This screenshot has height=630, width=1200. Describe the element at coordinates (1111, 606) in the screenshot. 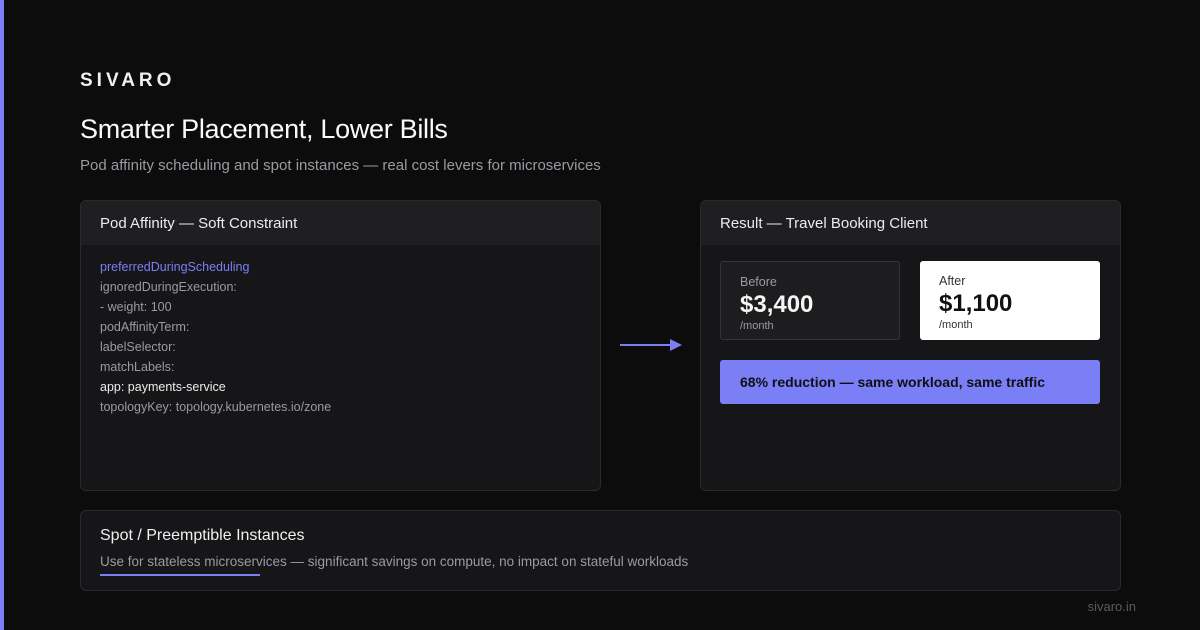

I see `footer-url: sivaro.in` at that location.